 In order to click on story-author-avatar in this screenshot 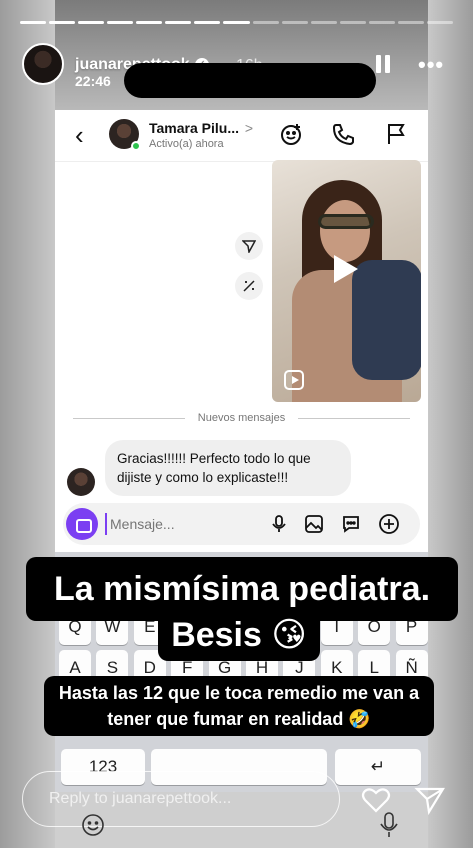, I will do `click(43, 64)`.